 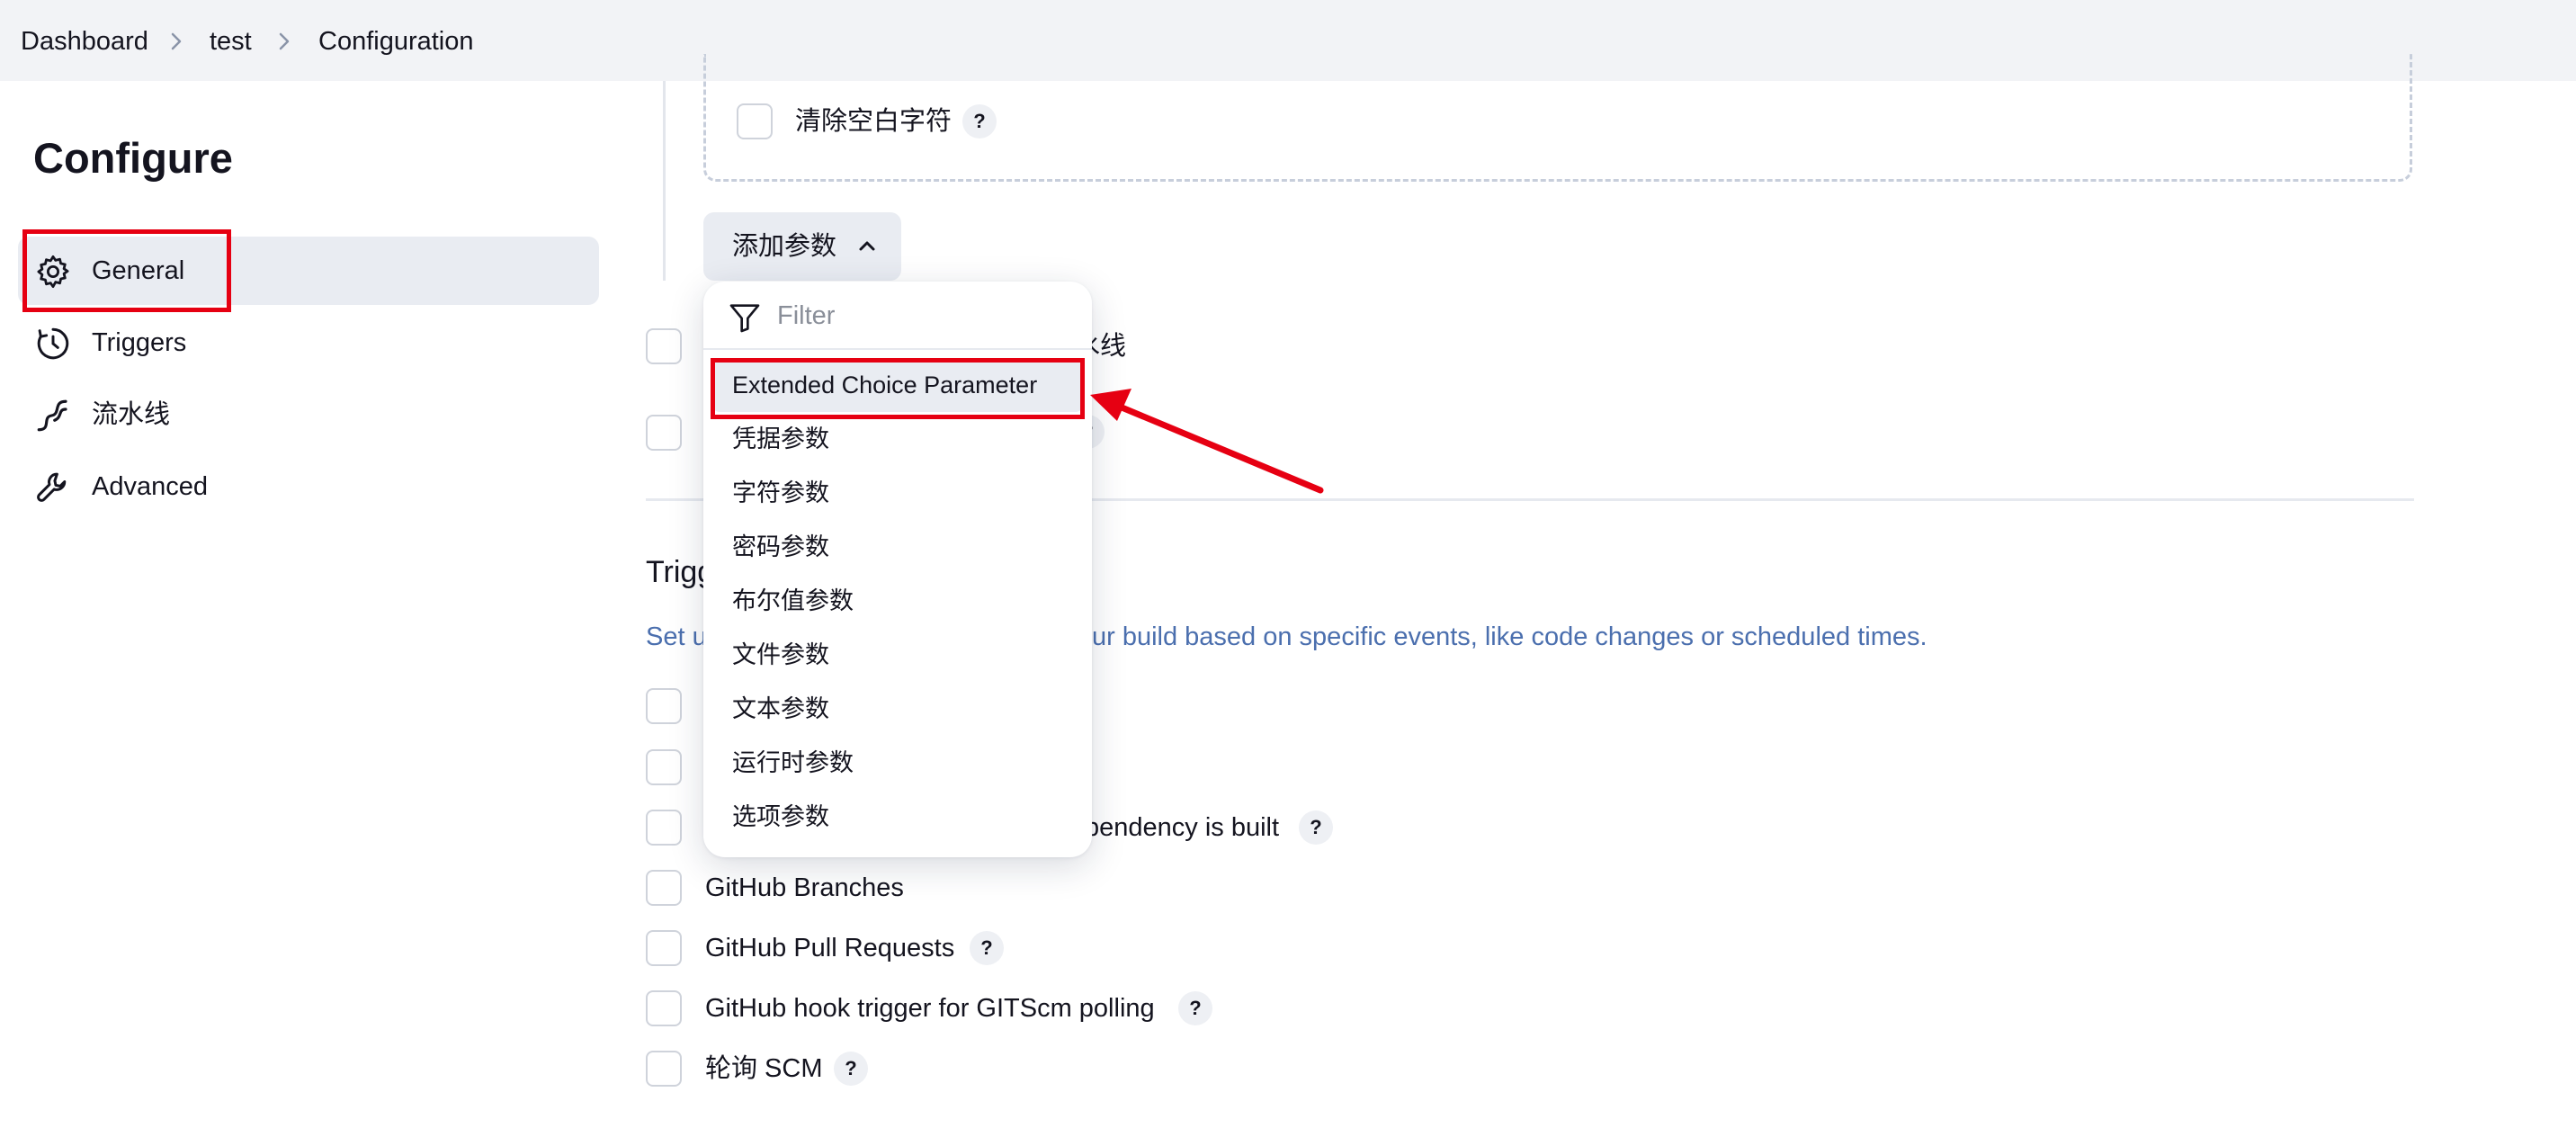 What do you see at coordinates (308, 343) in the screenshot?
I see `sidebar-item-triggers: Triggers` at bounding box center [308, 343].